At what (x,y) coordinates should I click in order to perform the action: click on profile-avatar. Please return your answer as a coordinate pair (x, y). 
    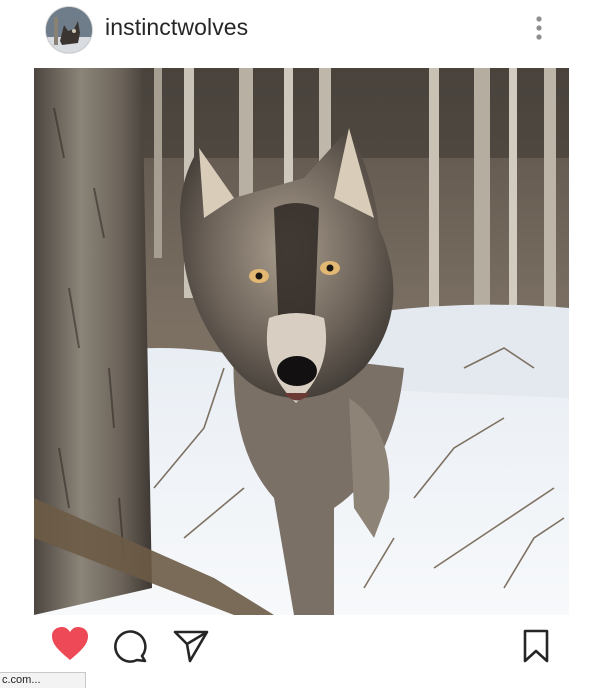
    Looking at the image, I should click on (69, 30).